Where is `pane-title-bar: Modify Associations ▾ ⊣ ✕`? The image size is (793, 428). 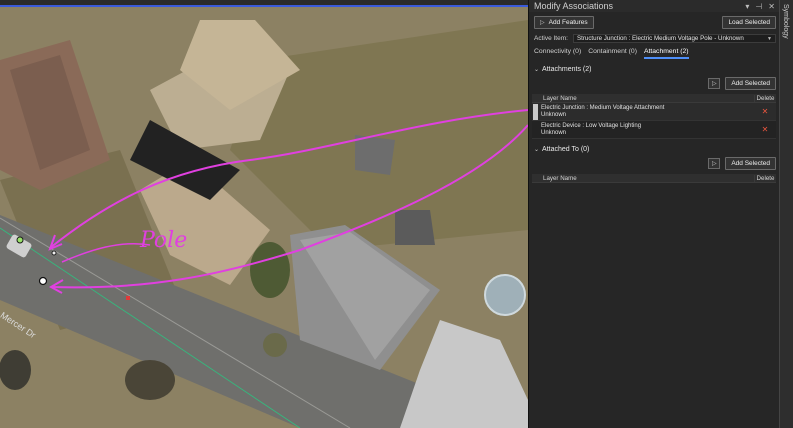
pane-title-bar: Modify Associations ▾ ⊣ ✕ is located at coordinates (654, 6).